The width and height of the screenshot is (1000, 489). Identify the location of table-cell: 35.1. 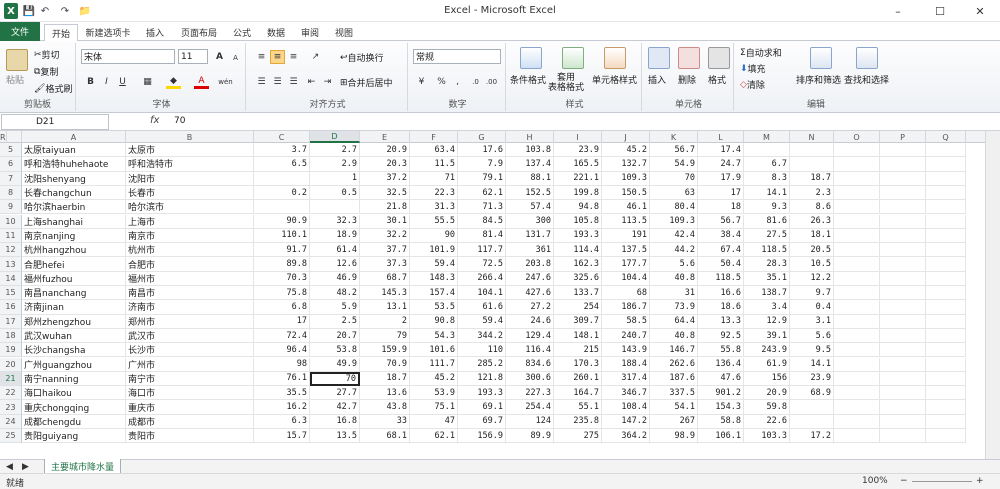
(767, 278).